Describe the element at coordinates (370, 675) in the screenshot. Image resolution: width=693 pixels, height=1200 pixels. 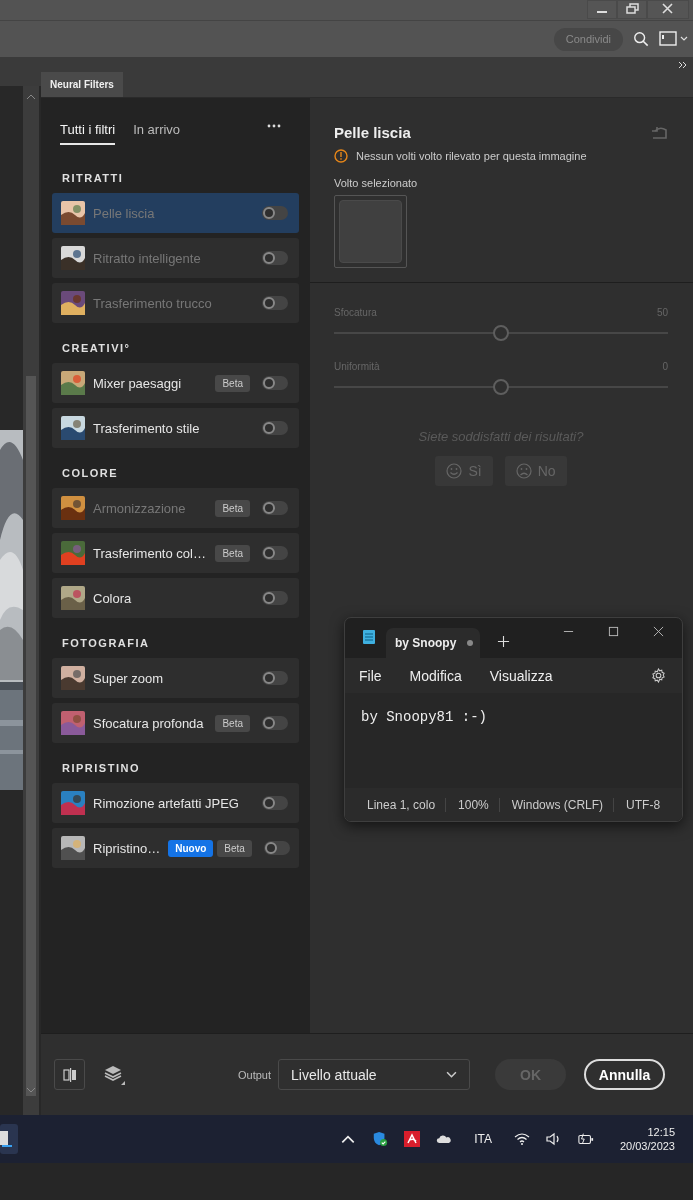
I see `menu-item: File` at that location.